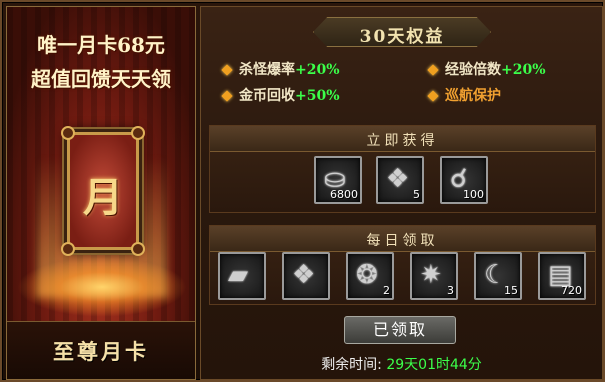 The height and width of the screenshot is (382, 605). Describe the element at coordinates (317, 96) in the screenshot. I see `benefit-value: +50%` at that location.